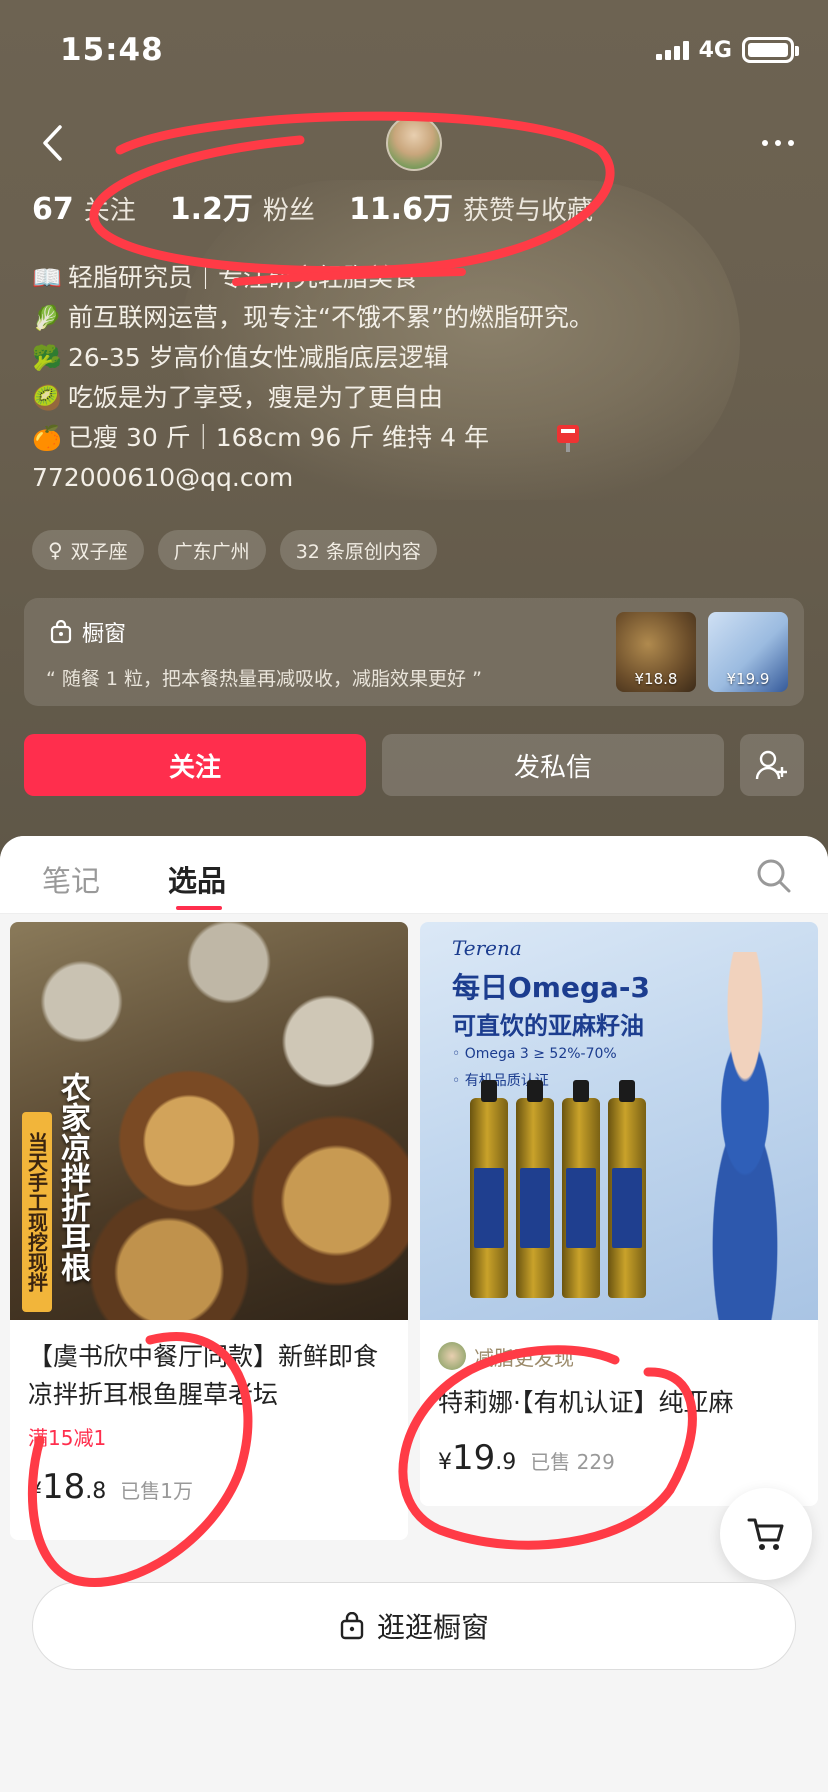  What do you see at coordinates (72, 1177) in the screenshot?
I see `image-caption: 农家凉拌折耳根` at bounding box center [72, 1177].